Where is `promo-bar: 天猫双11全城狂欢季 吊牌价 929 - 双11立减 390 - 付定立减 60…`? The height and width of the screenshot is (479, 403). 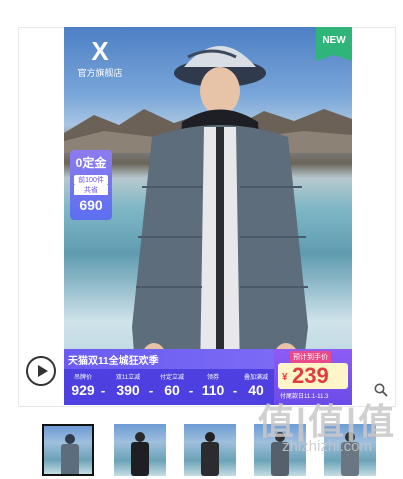
promo-bar: 天猫双11全城狂欢季 吊牌价 929 - 双11立减 390 - 付定立减 60… is located at coordinates (169, 377).